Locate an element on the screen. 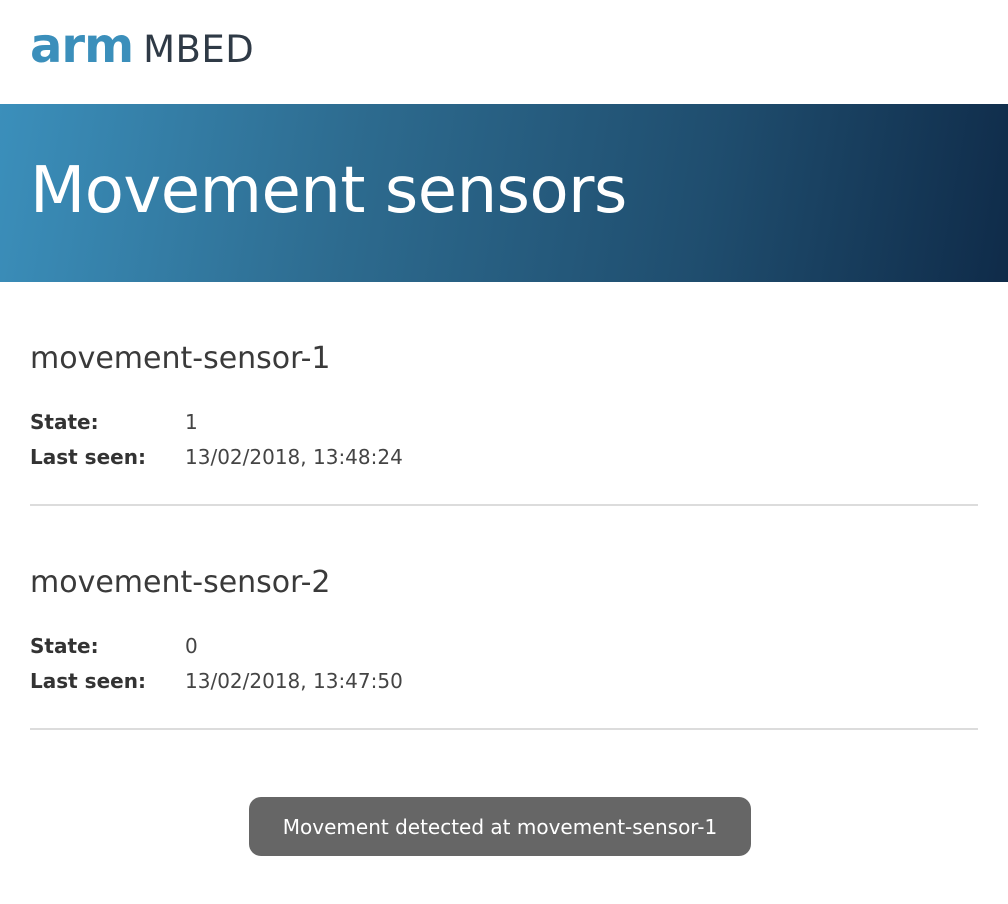  notification-toast: Movement detected at movement-sensor-1 is located at coordinates (500, 826).